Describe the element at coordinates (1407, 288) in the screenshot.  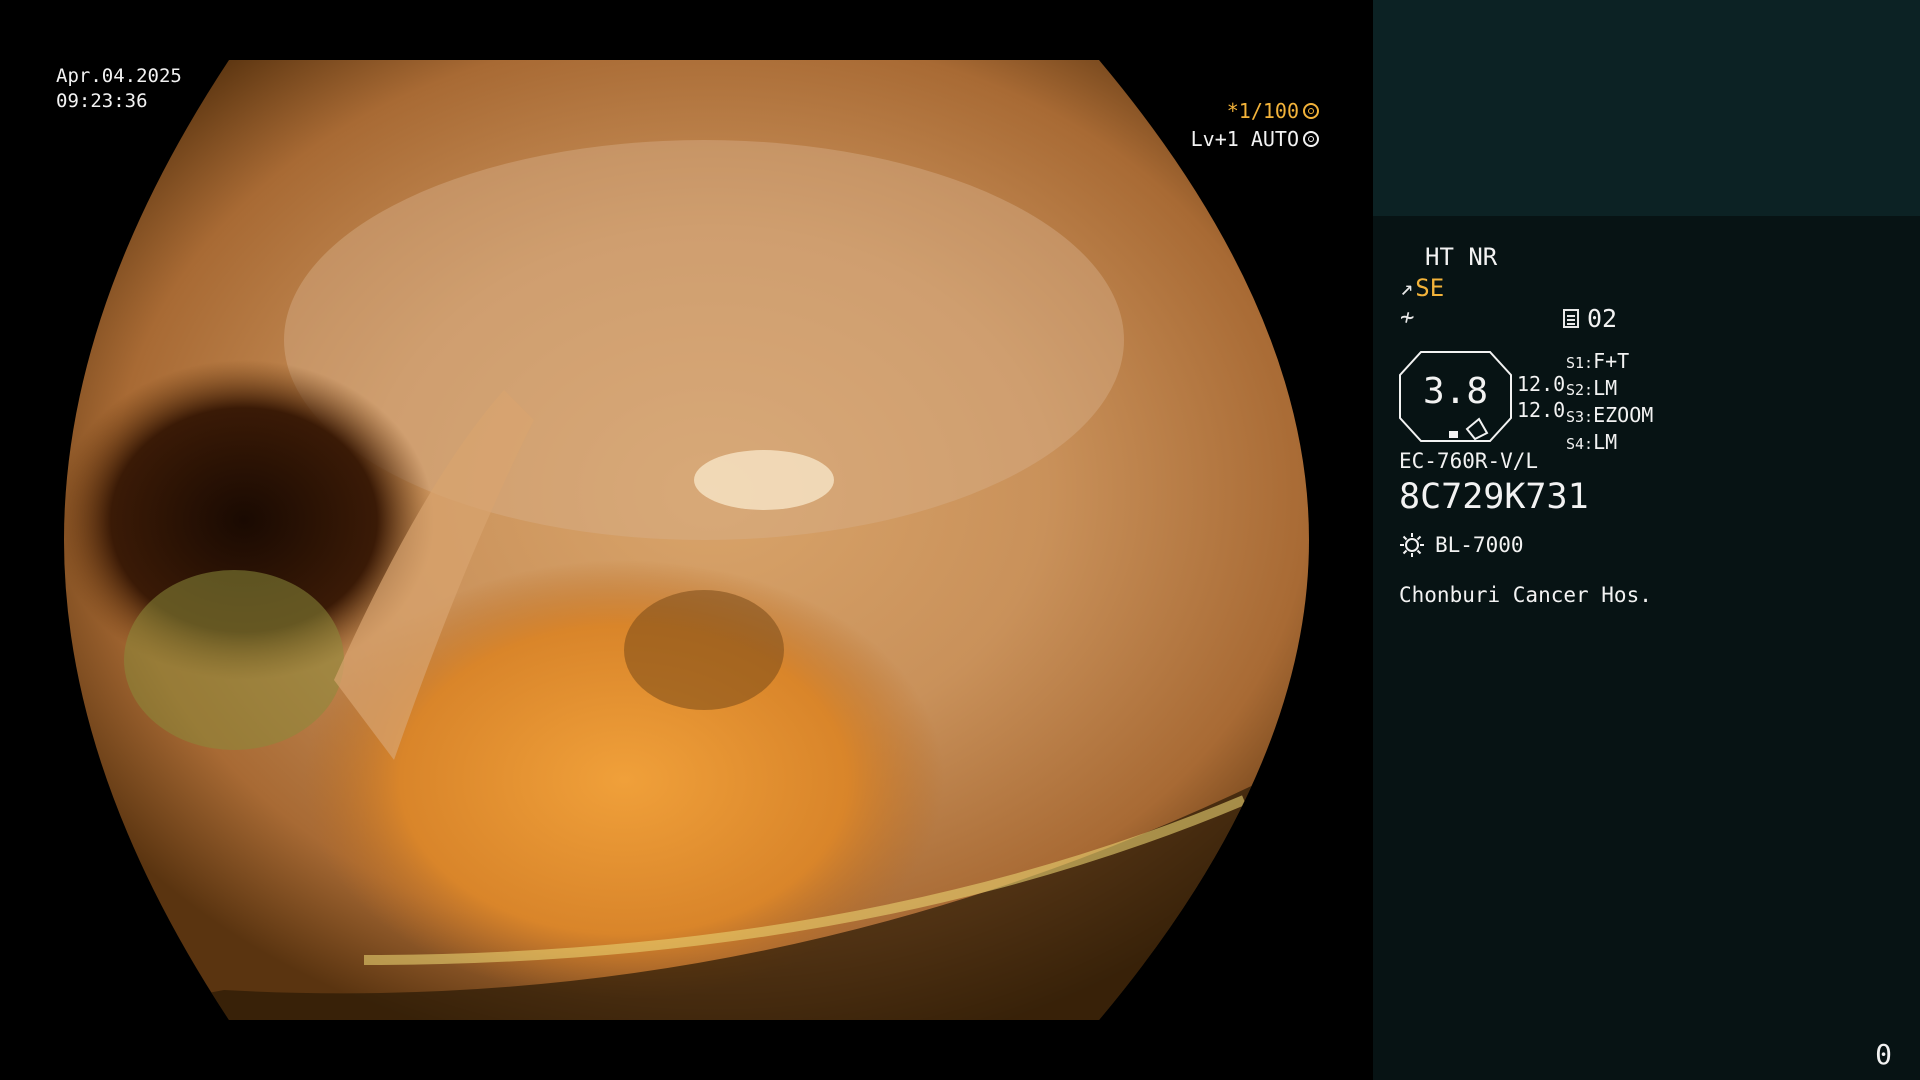
I see `pen-icon: ↗` at that location.